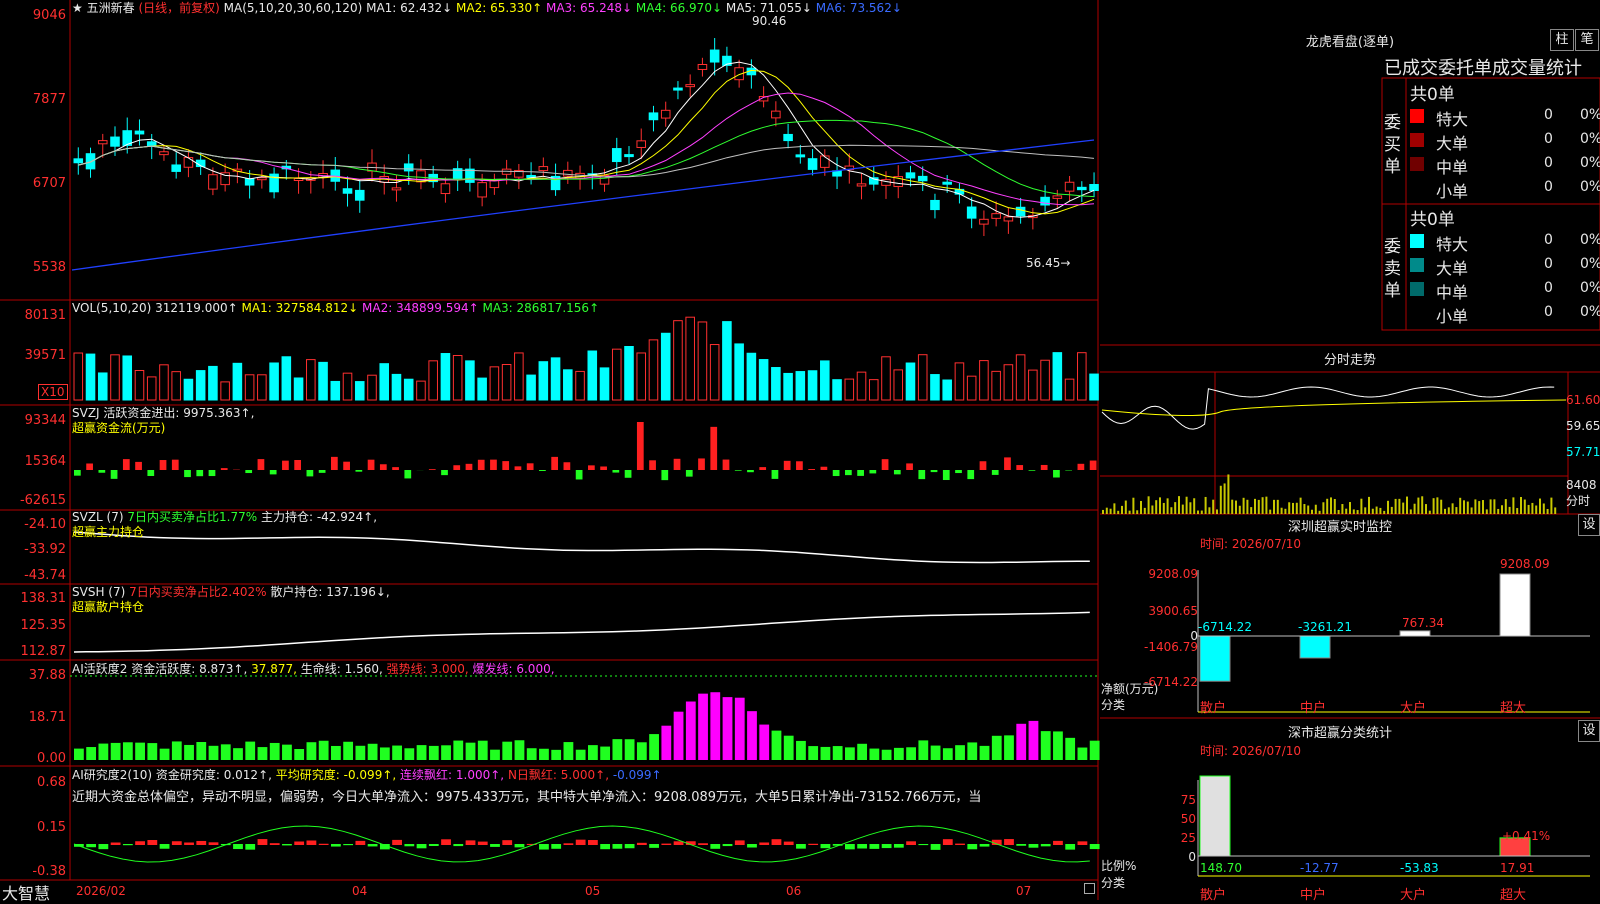 The width and height of the screenshot is (1600, 904). Describe the element at coordinates (1089, 888) in the screenshot. I see `lock-icon` at that location.